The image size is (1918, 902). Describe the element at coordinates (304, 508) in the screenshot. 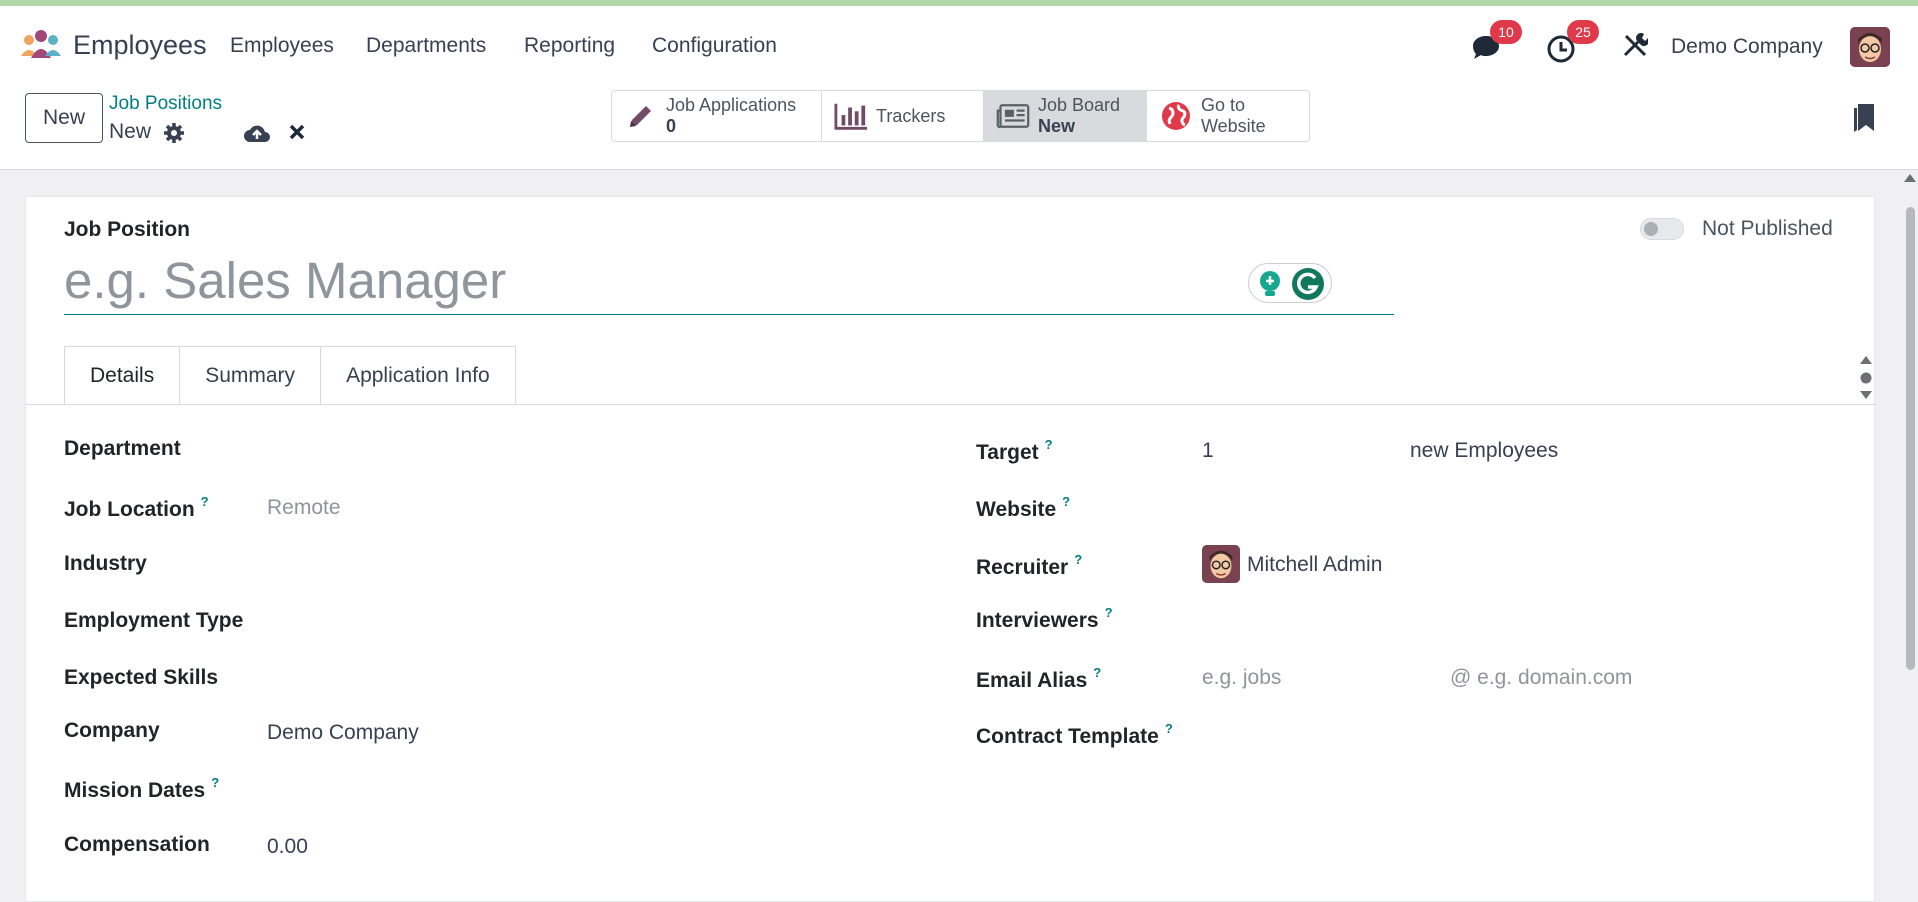

I see `job-location-input: Remote` at that location.